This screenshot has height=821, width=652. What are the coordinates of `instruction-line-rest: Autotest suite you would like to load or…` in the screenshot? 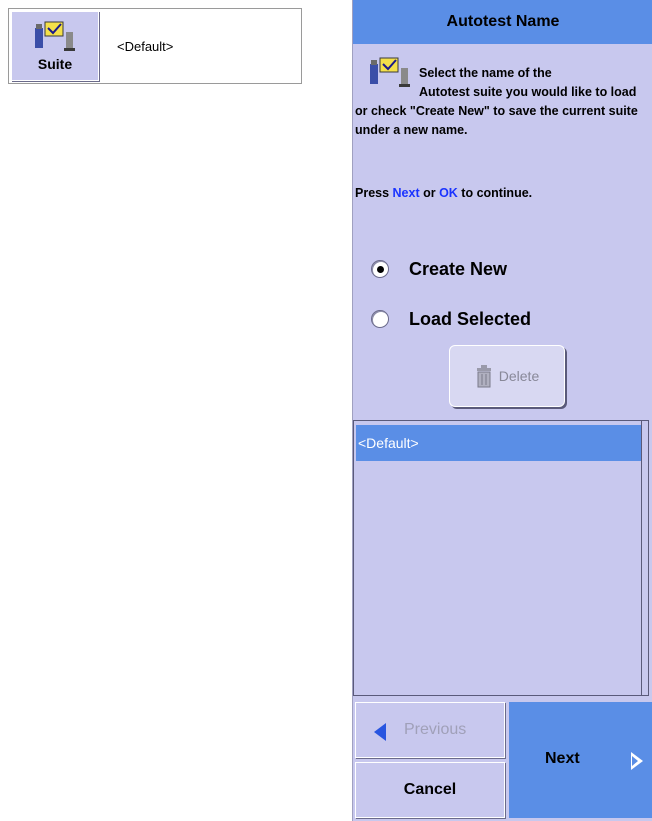 It's located at (496, 111).